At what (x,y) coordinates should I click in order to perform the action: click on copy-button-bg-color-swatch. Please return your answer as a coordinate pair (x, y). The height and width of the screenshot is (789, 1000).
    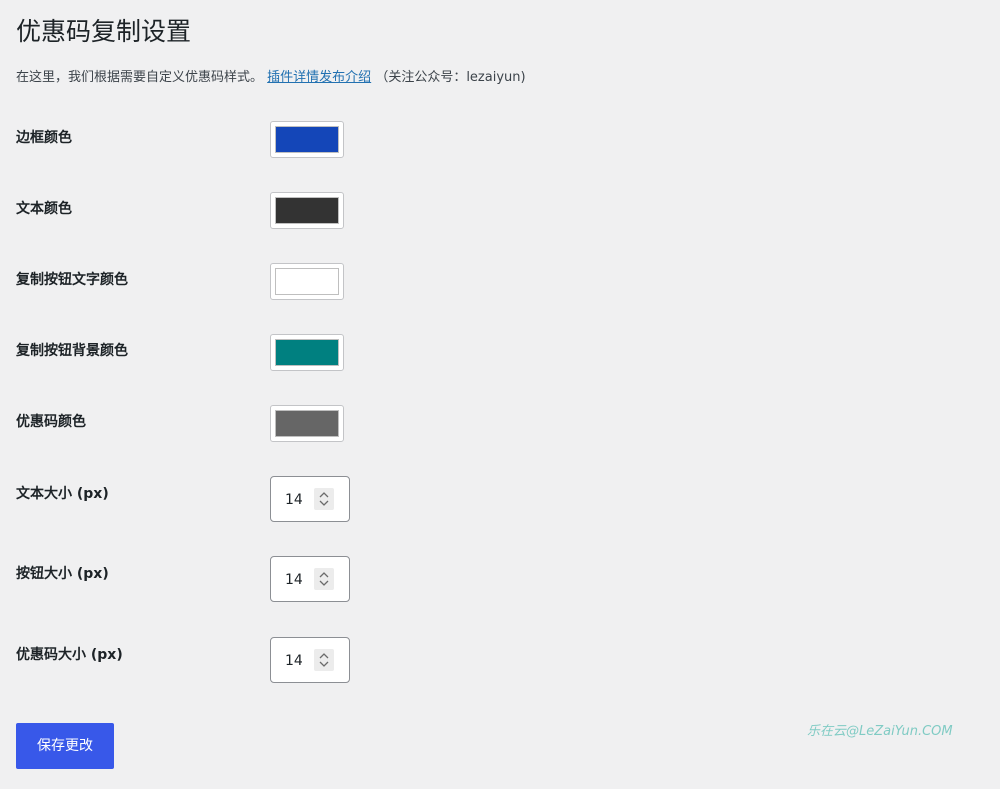
    Looking at the image, I should click on (307, 352).